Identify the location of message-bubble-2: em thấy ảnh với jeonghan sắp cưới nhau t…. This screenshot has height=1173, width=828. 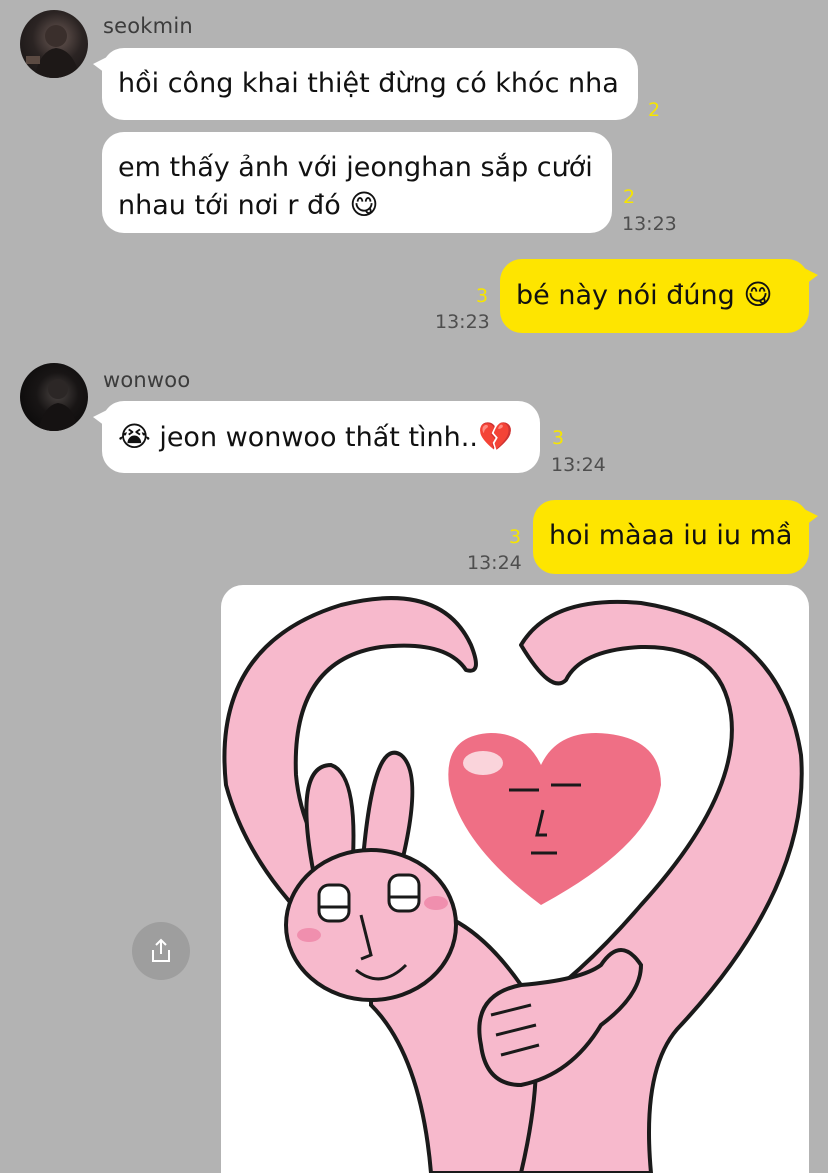
(357, 182).